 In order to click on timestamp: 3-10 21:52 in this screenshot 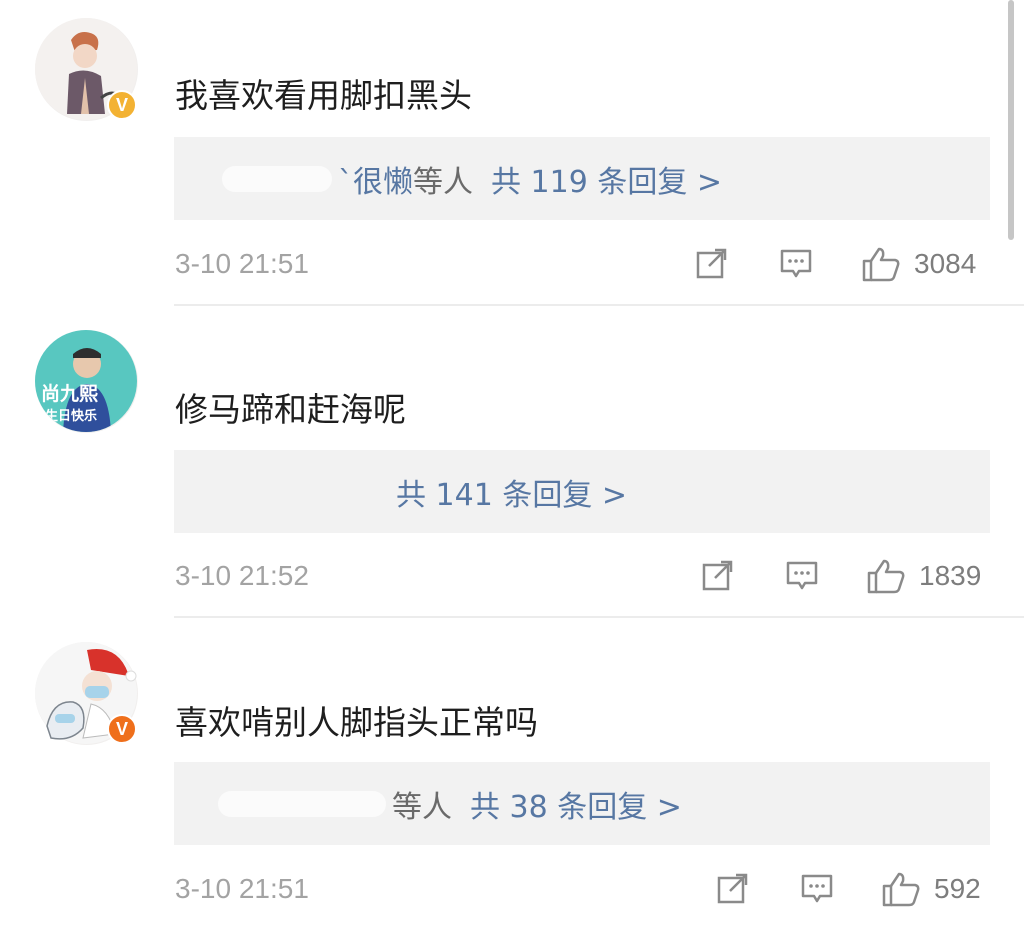, I will do `click(242, 575)`.